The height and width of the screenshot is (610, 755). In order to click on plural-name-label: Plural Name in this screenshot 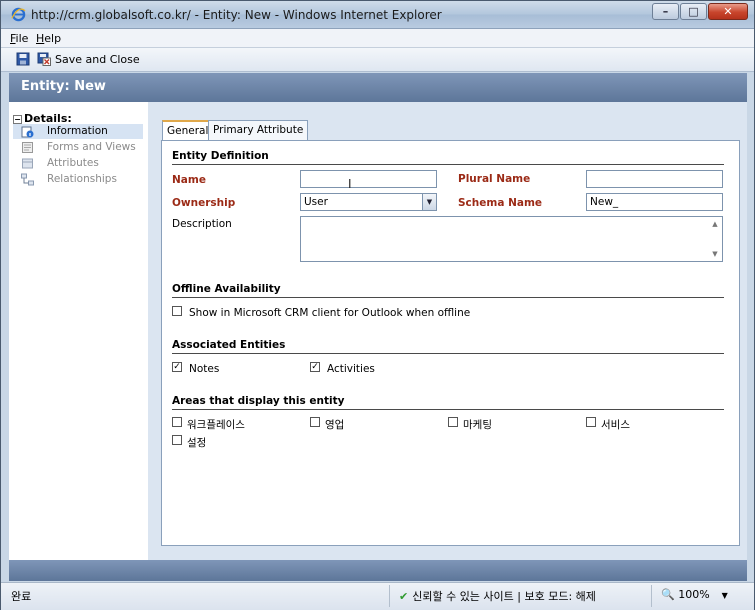, I will do `click(494, 179)`.